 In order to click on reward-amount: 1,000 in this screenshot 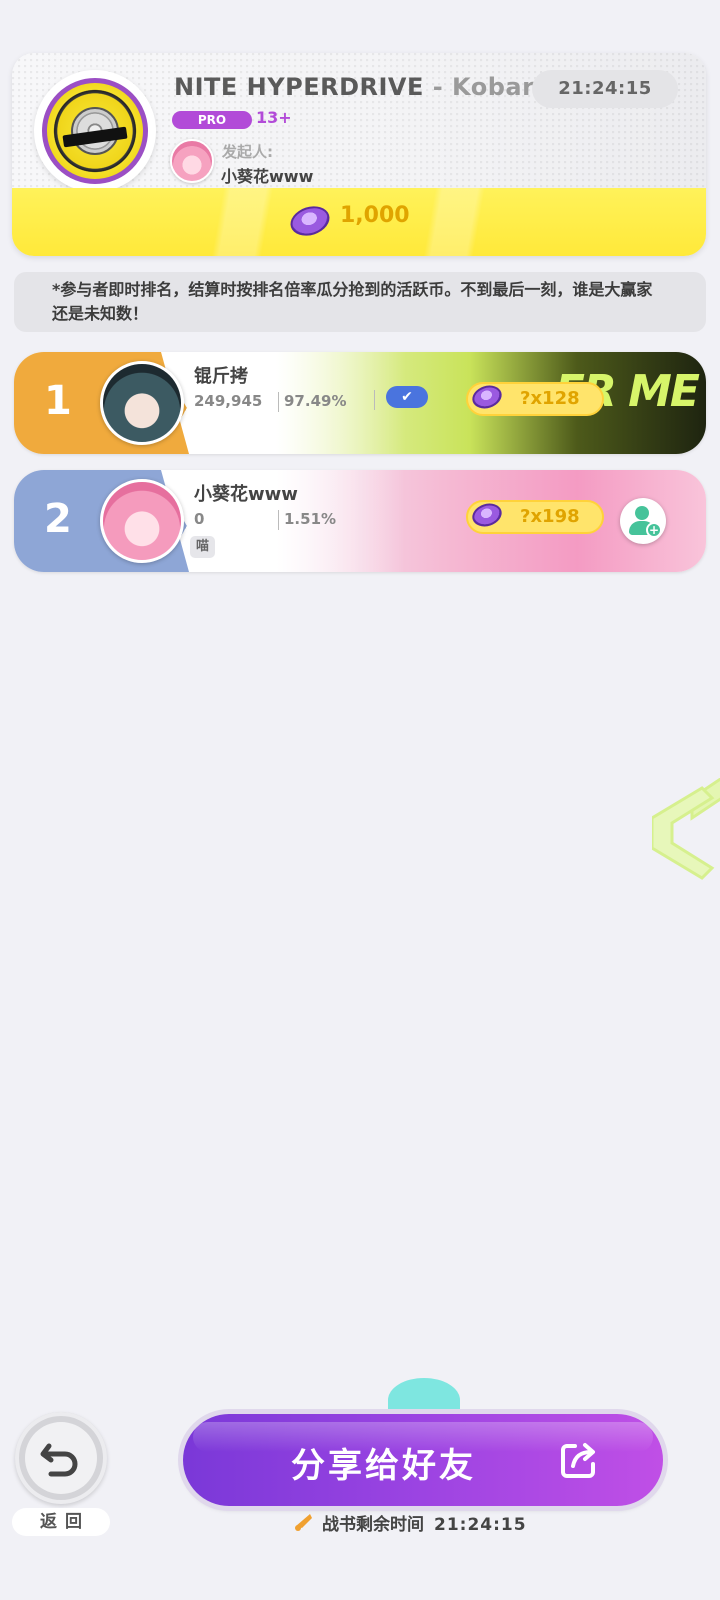, I will do `click(375, 215)`.